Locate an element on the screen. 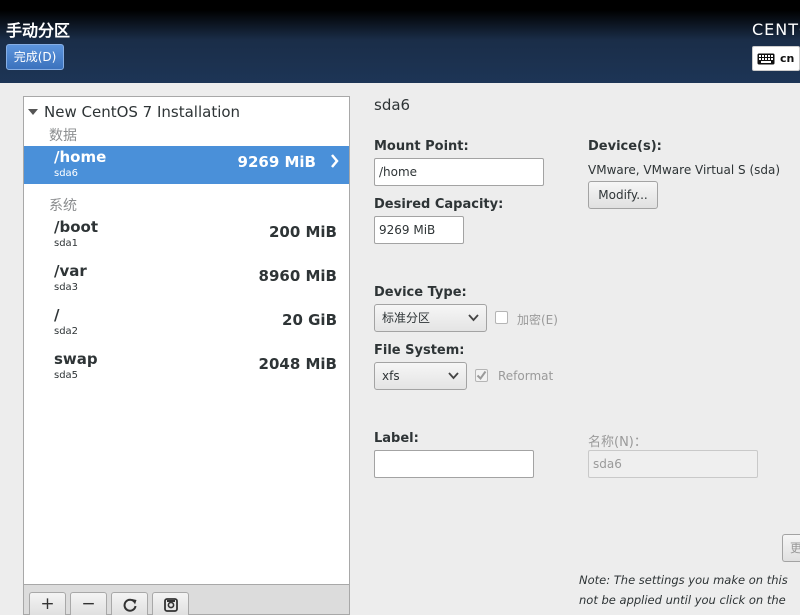 This screenshot has height=615, width=800. refresh-icon is located at coordinates (129, 605).